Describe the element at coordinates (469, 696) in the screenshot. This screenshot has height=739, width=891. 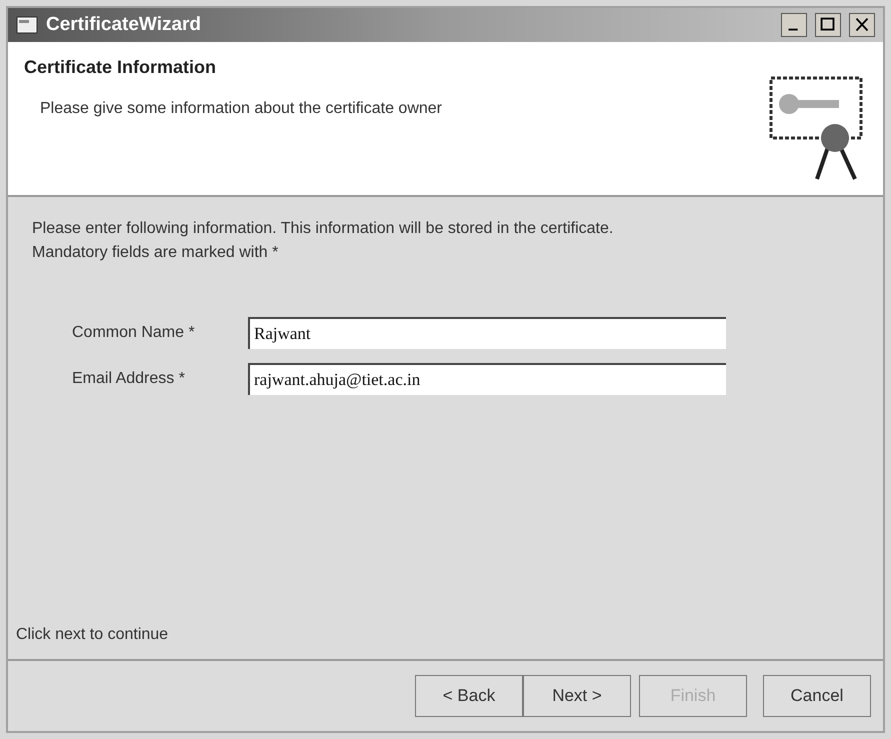
I see `wizard-button: < Back` at that location.